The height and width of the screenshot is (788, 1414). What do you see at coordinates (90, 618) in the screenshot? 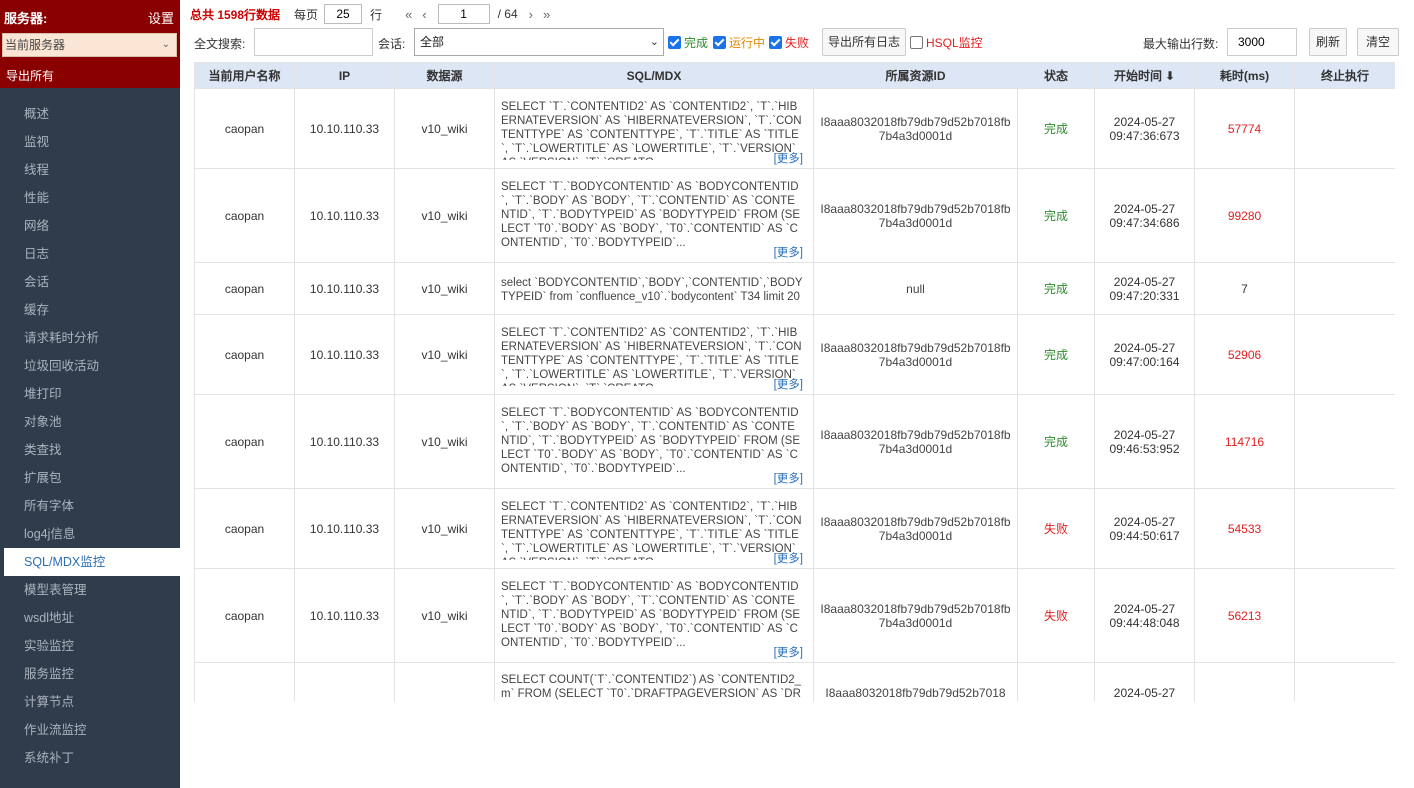
I see `sidebar-item: wsdl地址` at bounding box center [90, 618].